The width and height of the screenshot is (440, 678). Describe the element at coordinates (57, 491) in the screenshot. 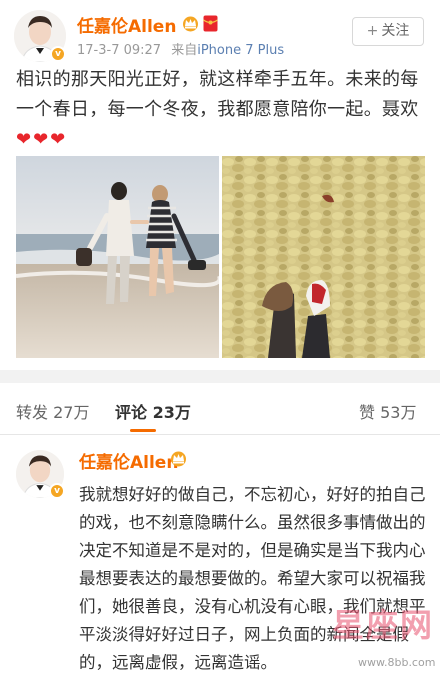

I see `comment-verified-badge: v` at that location.